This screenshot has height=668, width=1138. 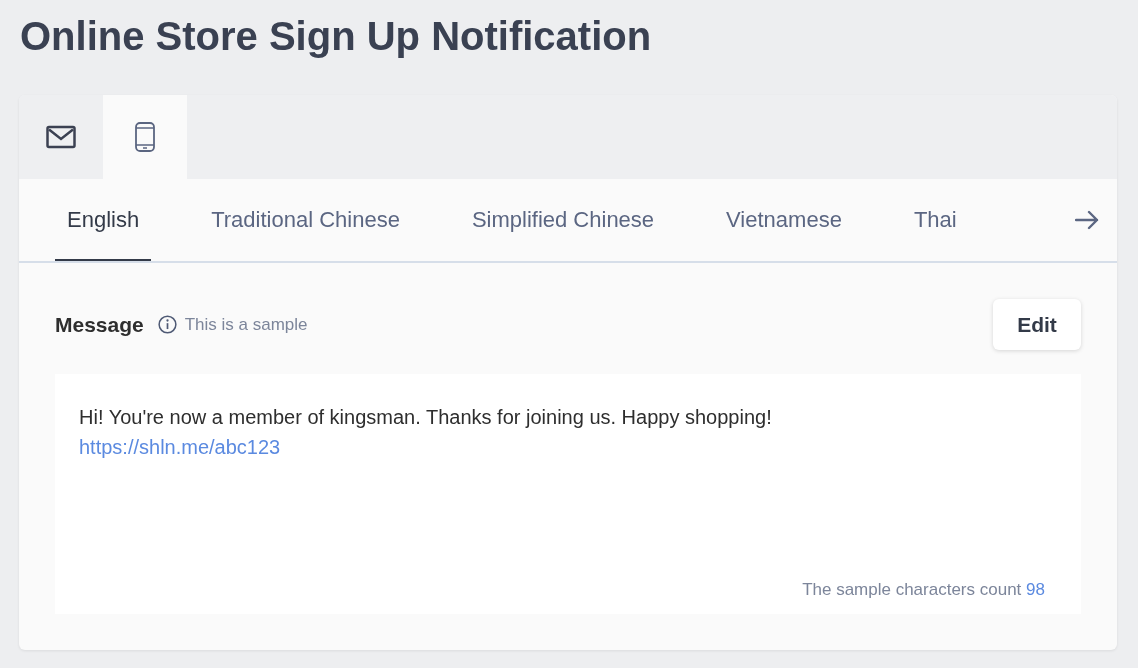 What do you see at coordinates (784, 220) in the screenshot?
I see `language-tab: Vietnamese` at bounding box center [784, 220].